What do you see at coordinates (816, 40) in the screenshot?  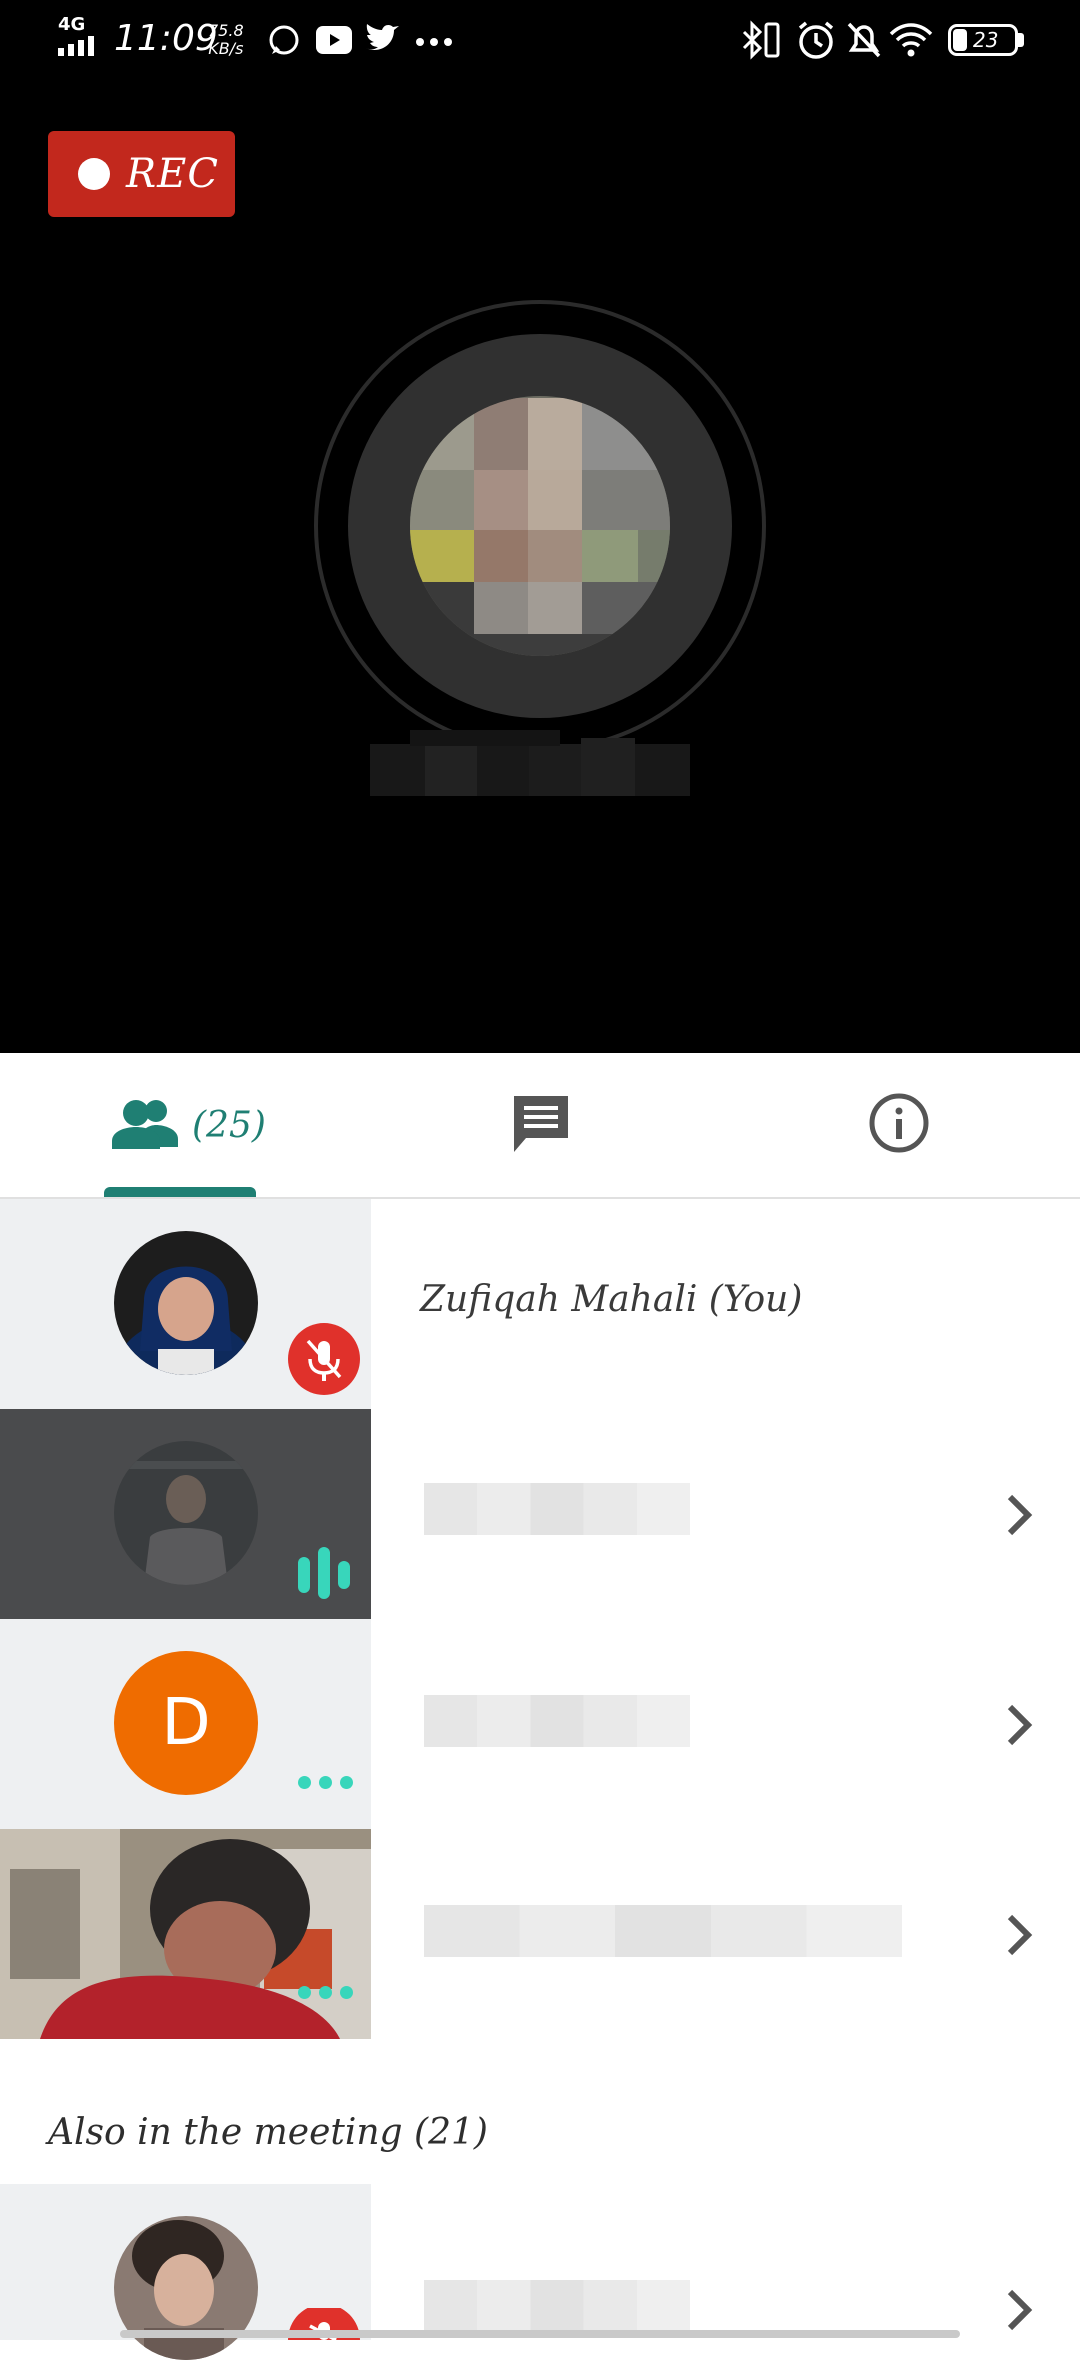 I see `alarm-icon` at bounding box center [816, 40].